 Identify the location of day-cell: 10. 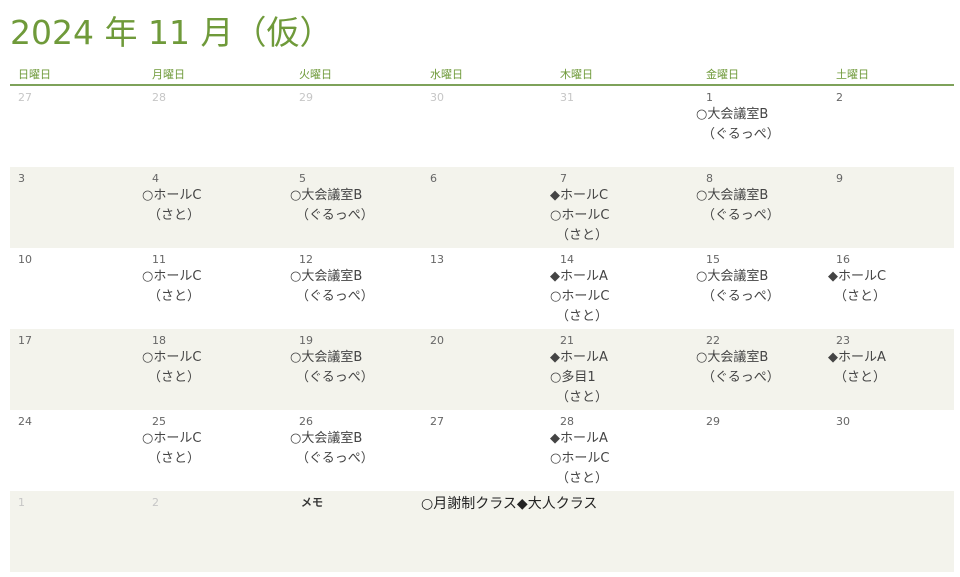
(76, 288).